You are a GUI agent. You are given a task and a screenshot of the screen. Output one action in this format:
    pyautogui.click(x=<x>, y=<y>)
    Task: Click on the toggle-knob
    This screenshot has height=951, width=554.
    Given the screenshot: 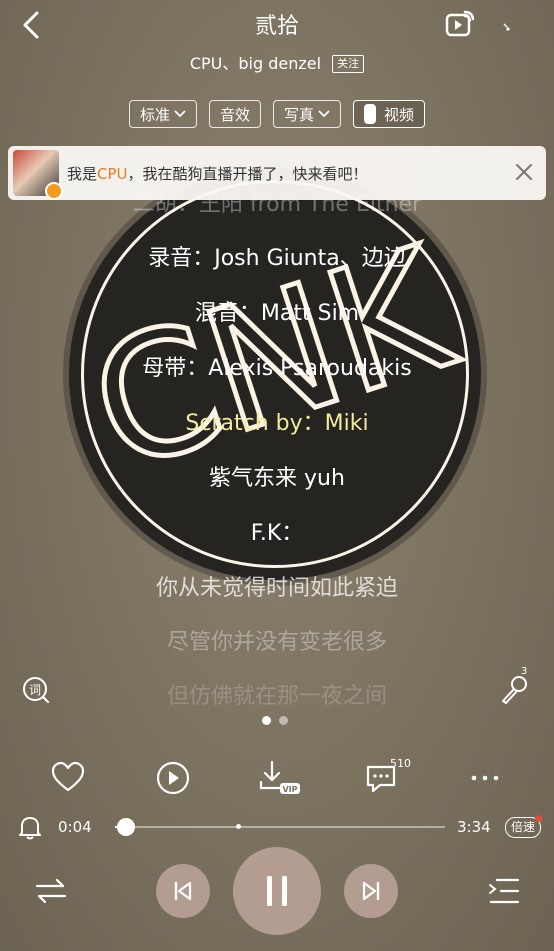 What is the action you would take?
    pyautogui.click(x=370, y=114)
    